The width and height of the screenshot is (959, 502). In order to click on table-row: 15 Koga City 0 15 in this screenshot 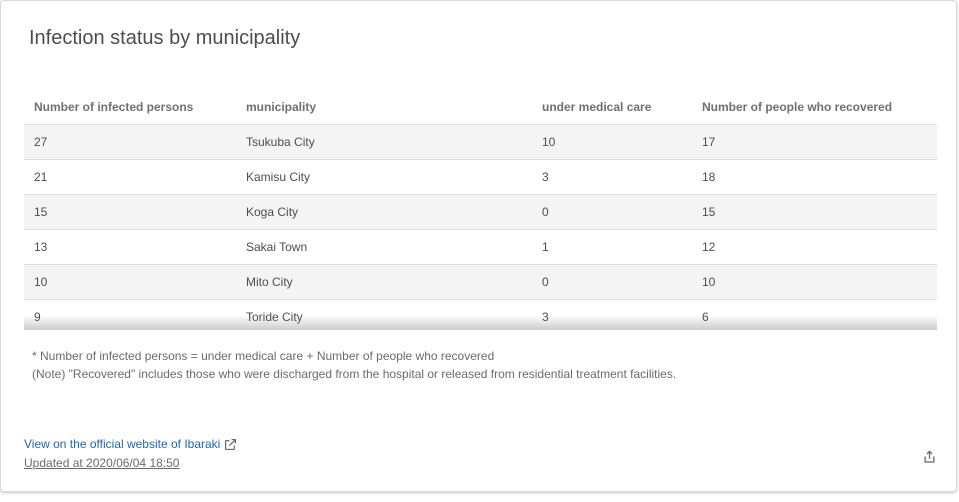, I will do `click(480, 212)`.